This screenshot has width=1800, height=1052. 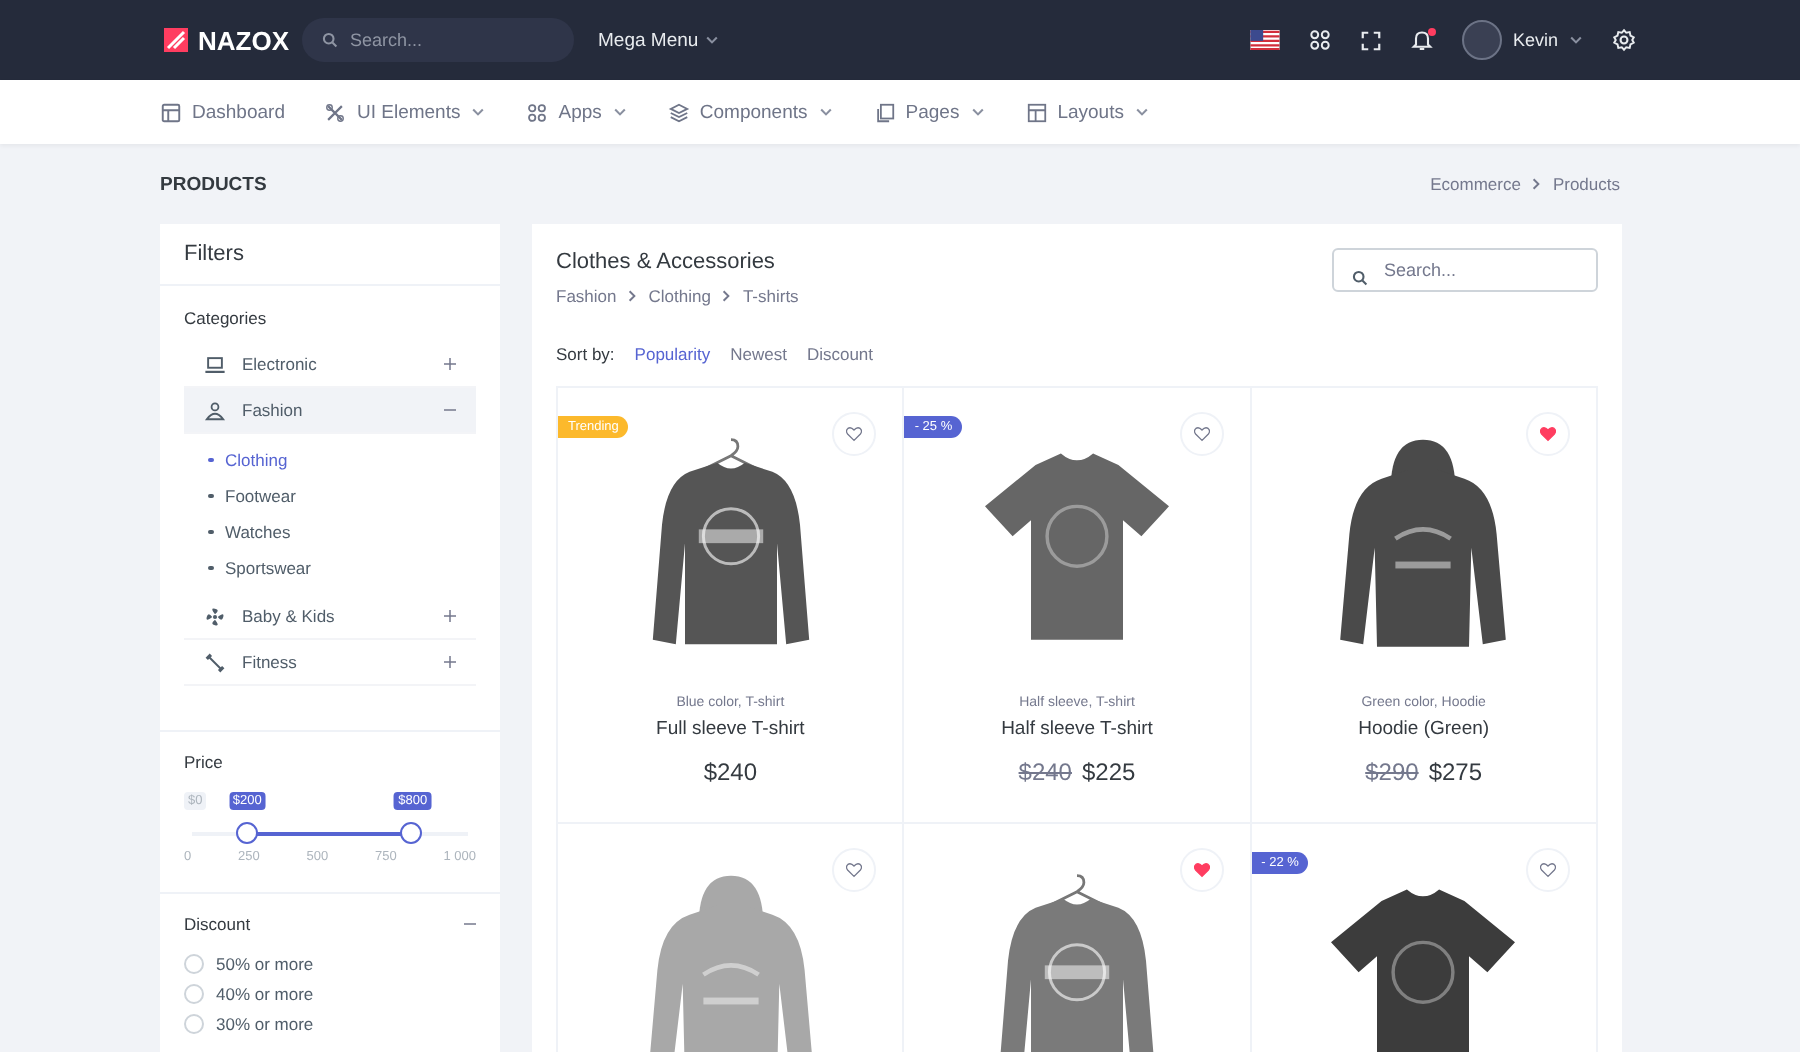 I want to click on subcategory-link: Footwear, so click(x=252, y=496).